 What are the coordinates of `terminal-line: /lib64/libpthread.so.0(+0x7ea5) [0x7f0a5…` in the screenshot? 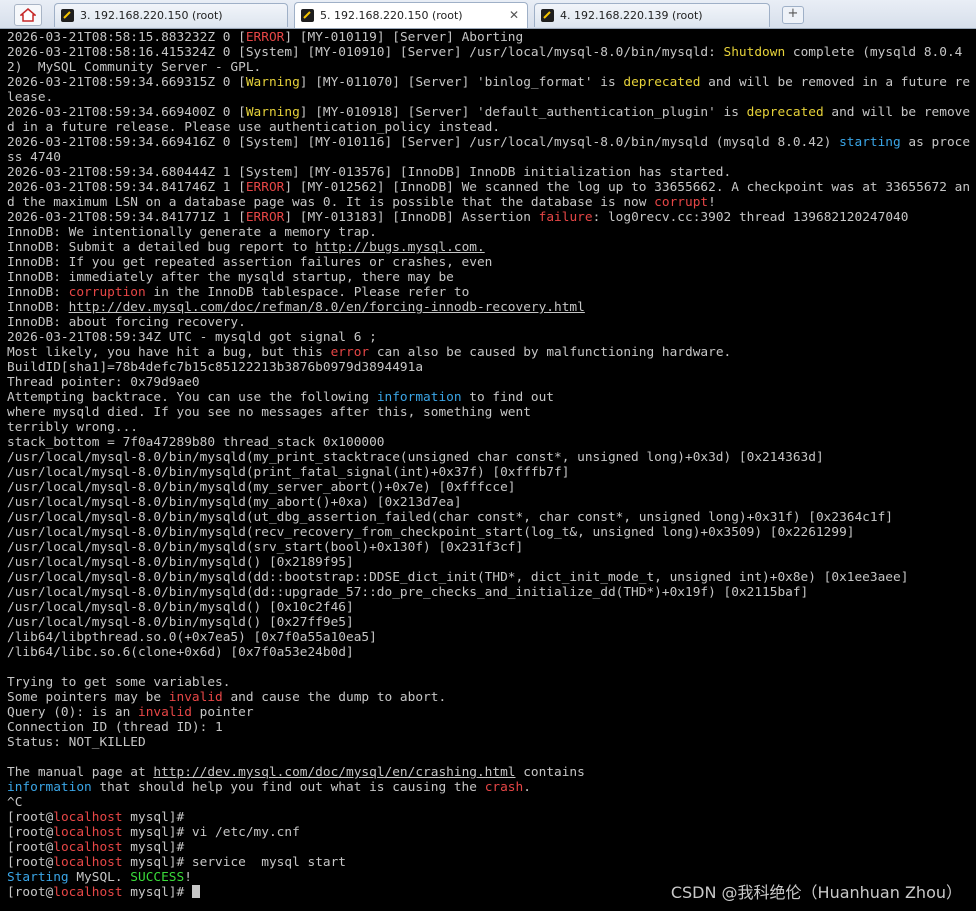 It's located at (489, 637).